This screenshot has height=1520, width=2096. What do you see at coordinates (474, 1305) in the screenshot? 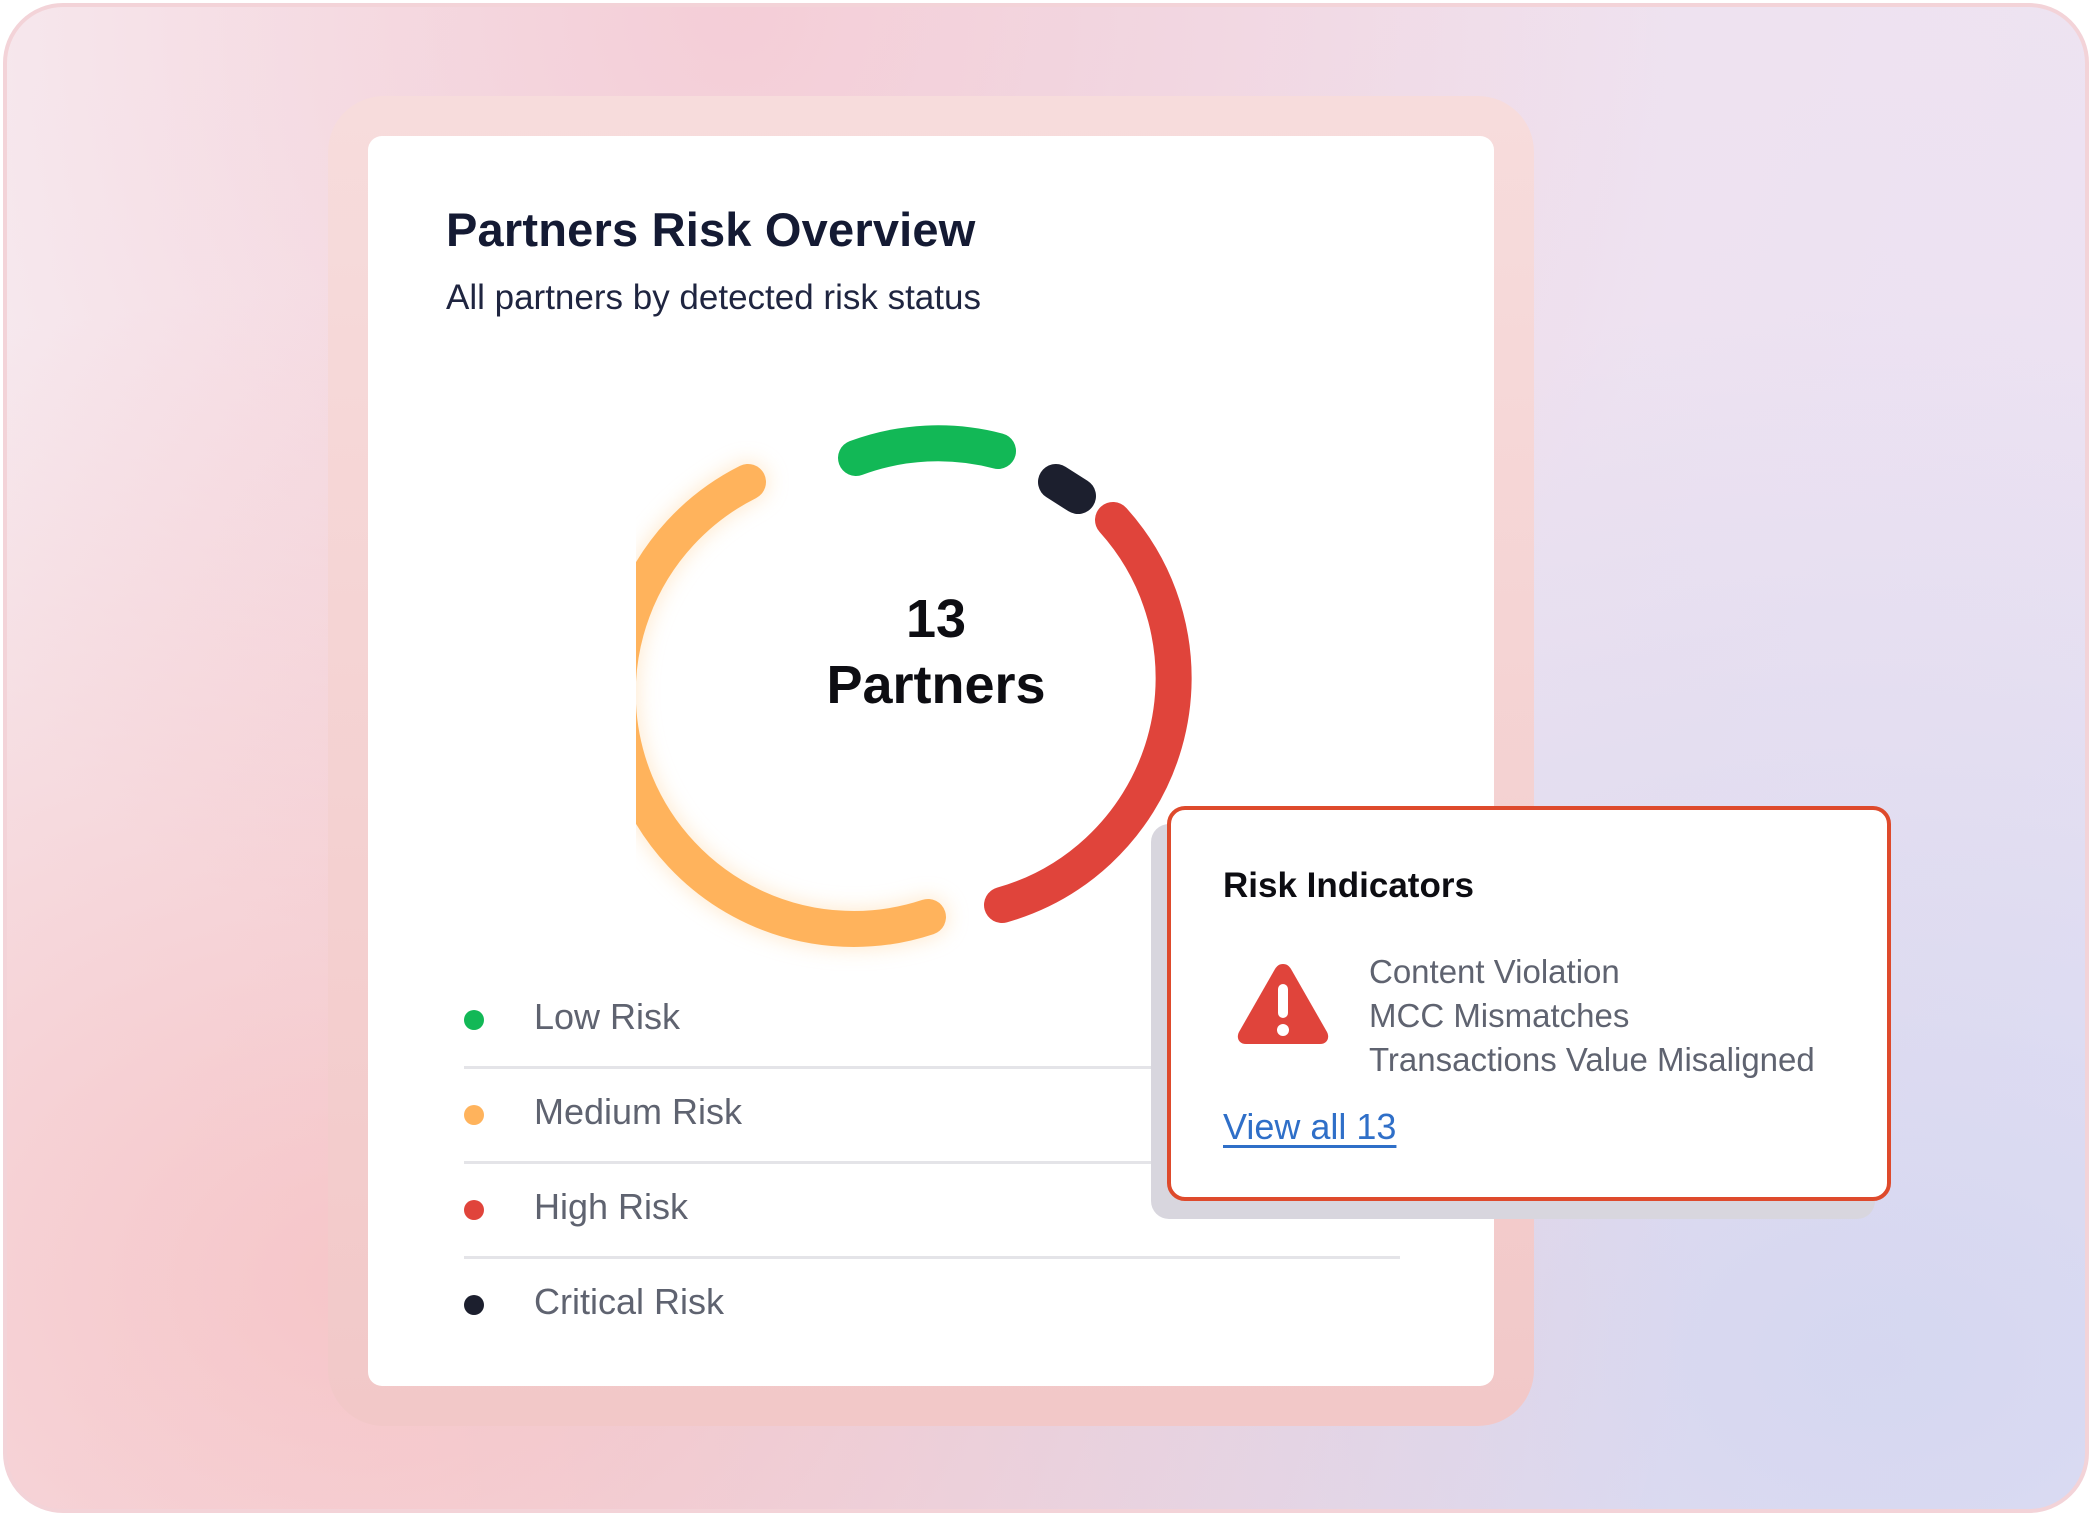
I see `critical-risk-dot-icon` at bounding box center [474, 1305].